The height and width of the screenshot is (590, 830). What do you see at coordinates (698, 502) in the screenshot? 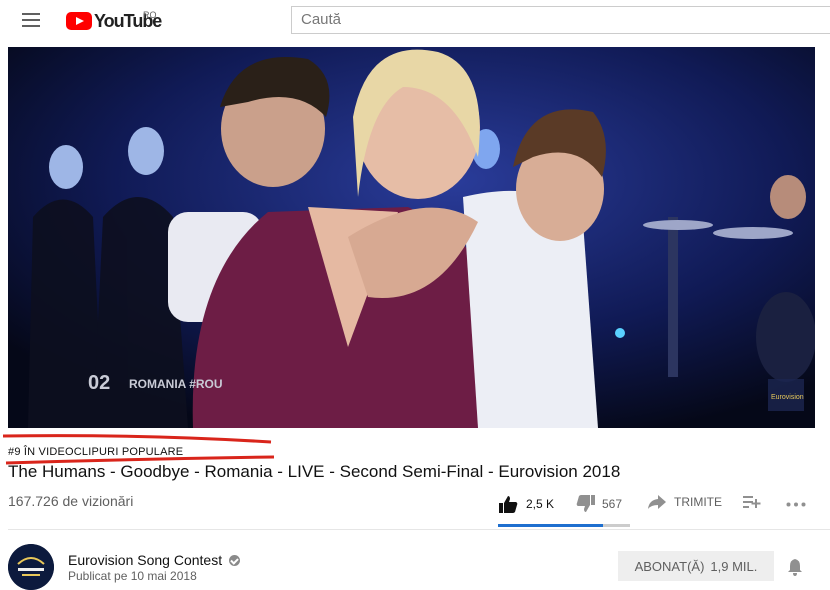
I see `share-label: TRIMITE` at bounding box center [698, 502].